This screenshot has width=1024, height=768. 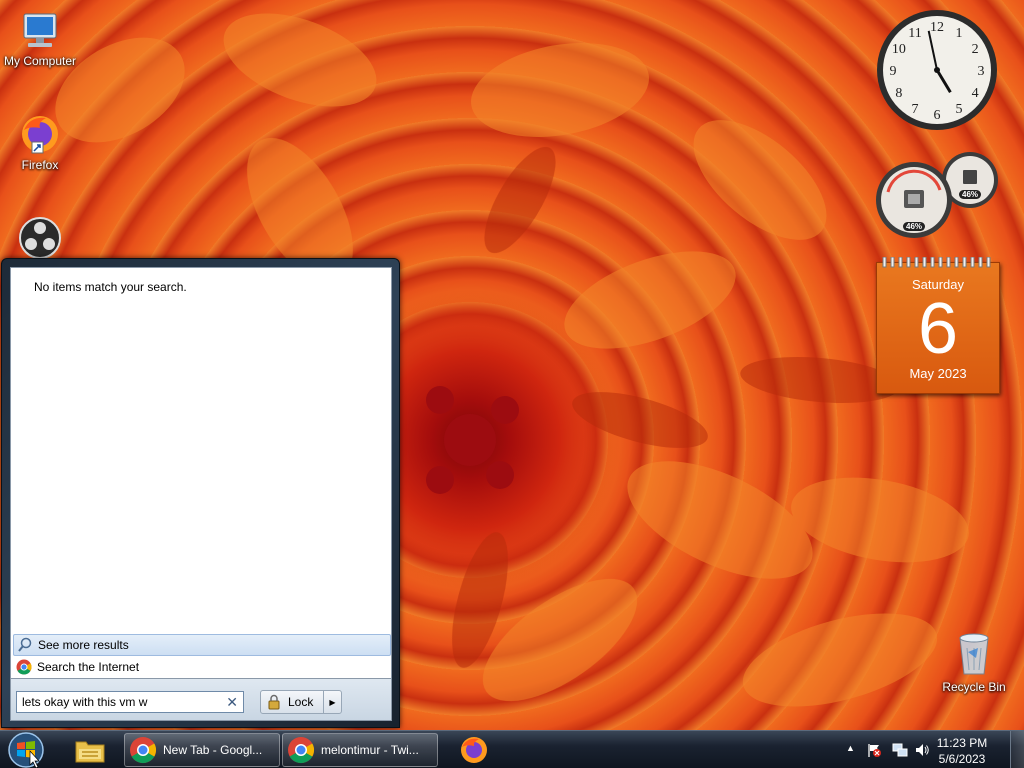 What do you see at coordinates (899, 49) in the screenshot?
I see `clock-number: 10` at bounding box center [899, 49].